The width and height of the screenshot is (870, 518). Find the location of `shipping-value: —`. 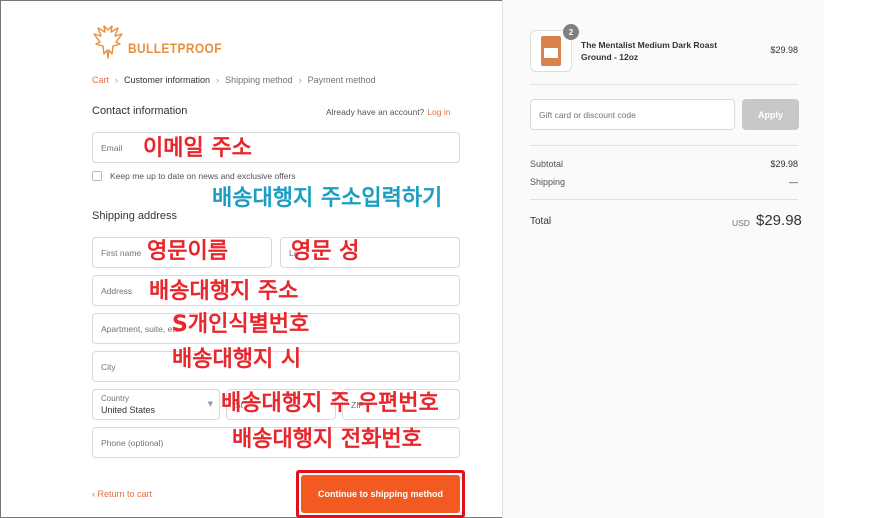

shipping-value: — is located at coordinates (793, 182).